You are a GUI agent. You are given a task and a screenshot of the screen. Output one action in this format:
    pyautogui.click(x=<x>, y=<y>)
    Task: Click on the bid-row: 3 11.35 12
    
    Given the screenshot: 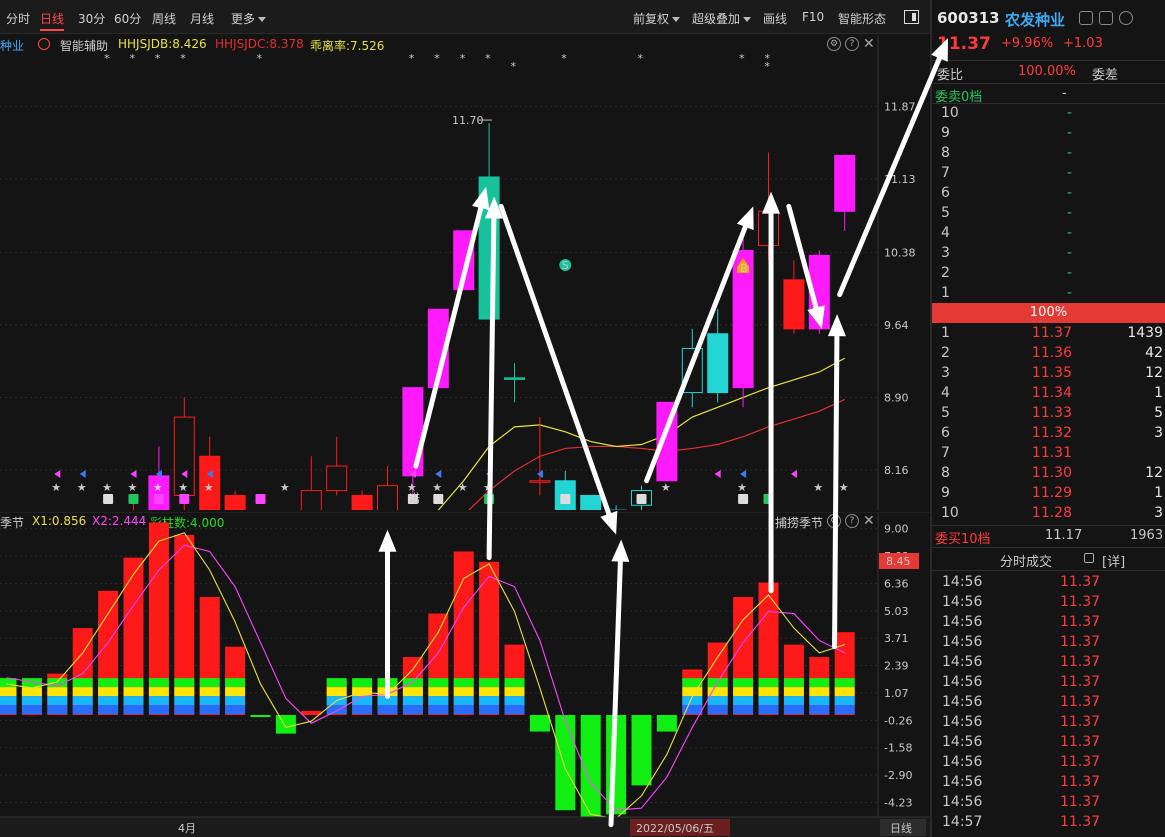 What is the action you would take?
    pyautogui.click(x=1048, y=373)
    